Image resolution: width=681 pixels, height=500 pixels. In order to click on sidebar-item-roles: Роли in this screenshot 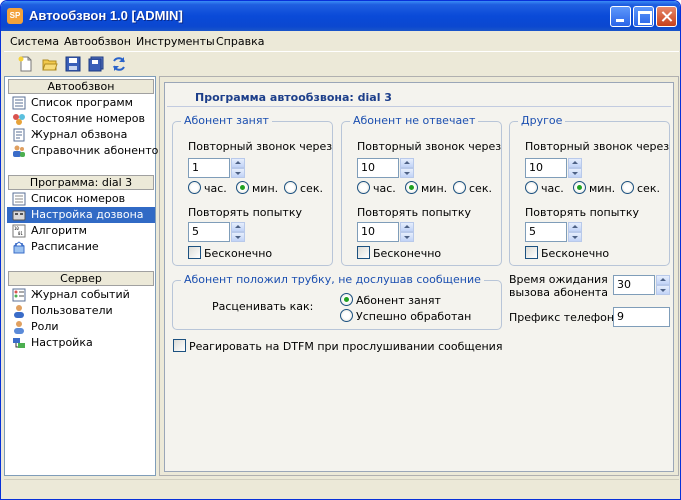, I will do `click(81, 327)`.